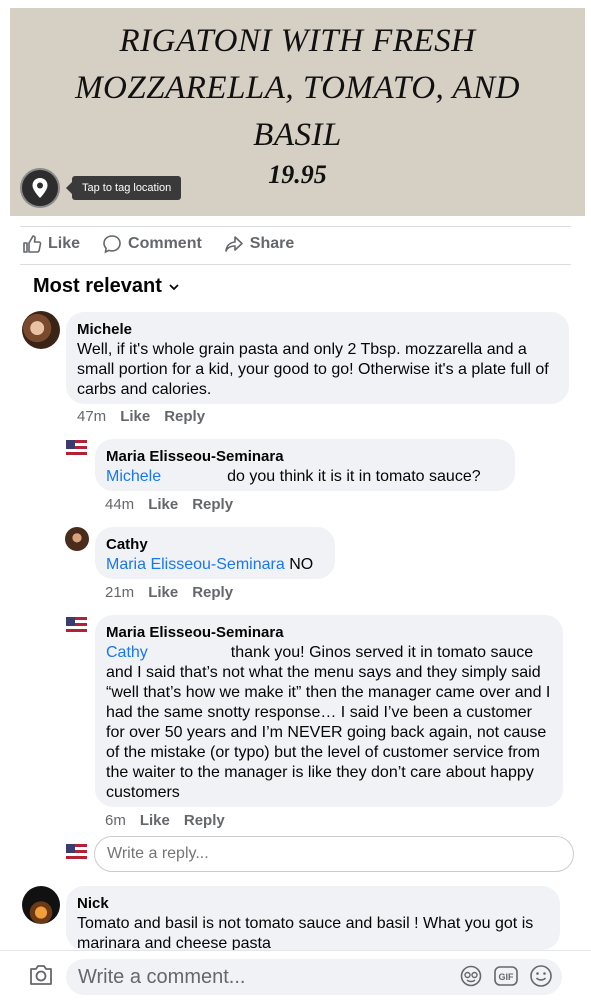  I want to click on gif-icon: GIF, so click(506, 976).